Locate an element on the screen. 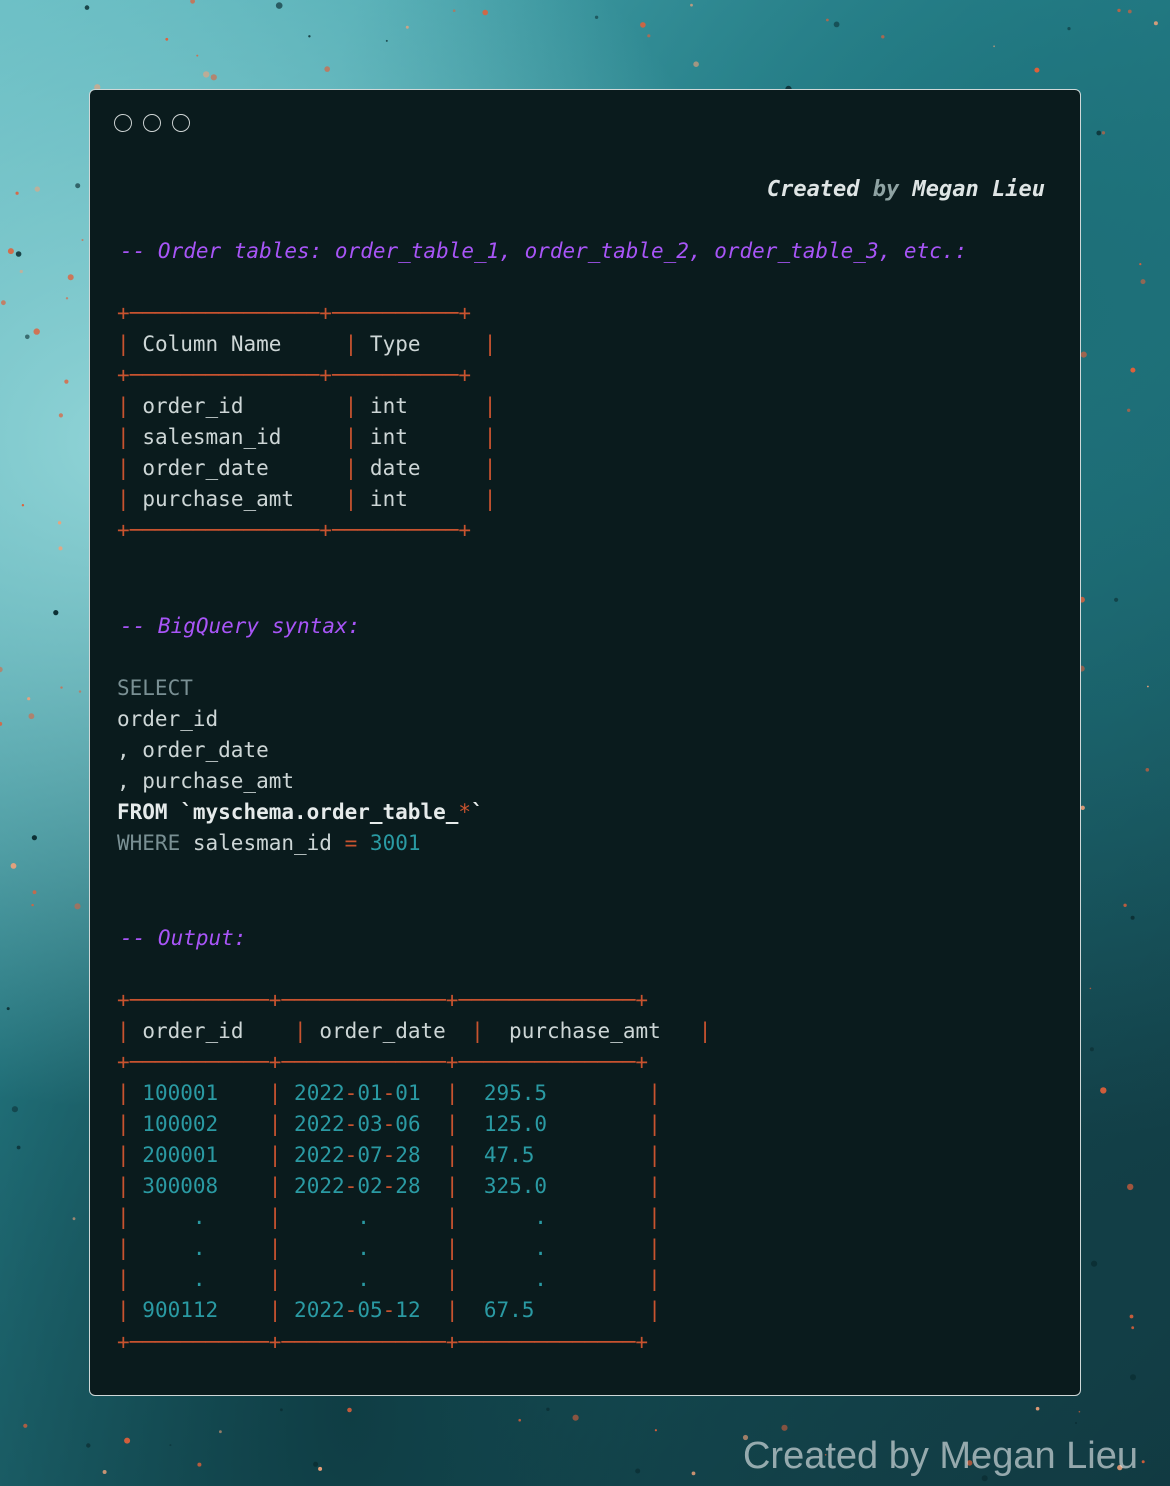  author-credit: Created by Megan Lieu is located at coordinates (906, 189).